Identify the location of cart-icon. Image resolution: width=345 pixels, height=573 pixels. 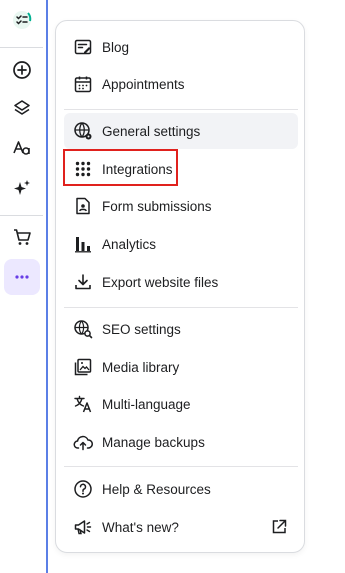
(22, 237).